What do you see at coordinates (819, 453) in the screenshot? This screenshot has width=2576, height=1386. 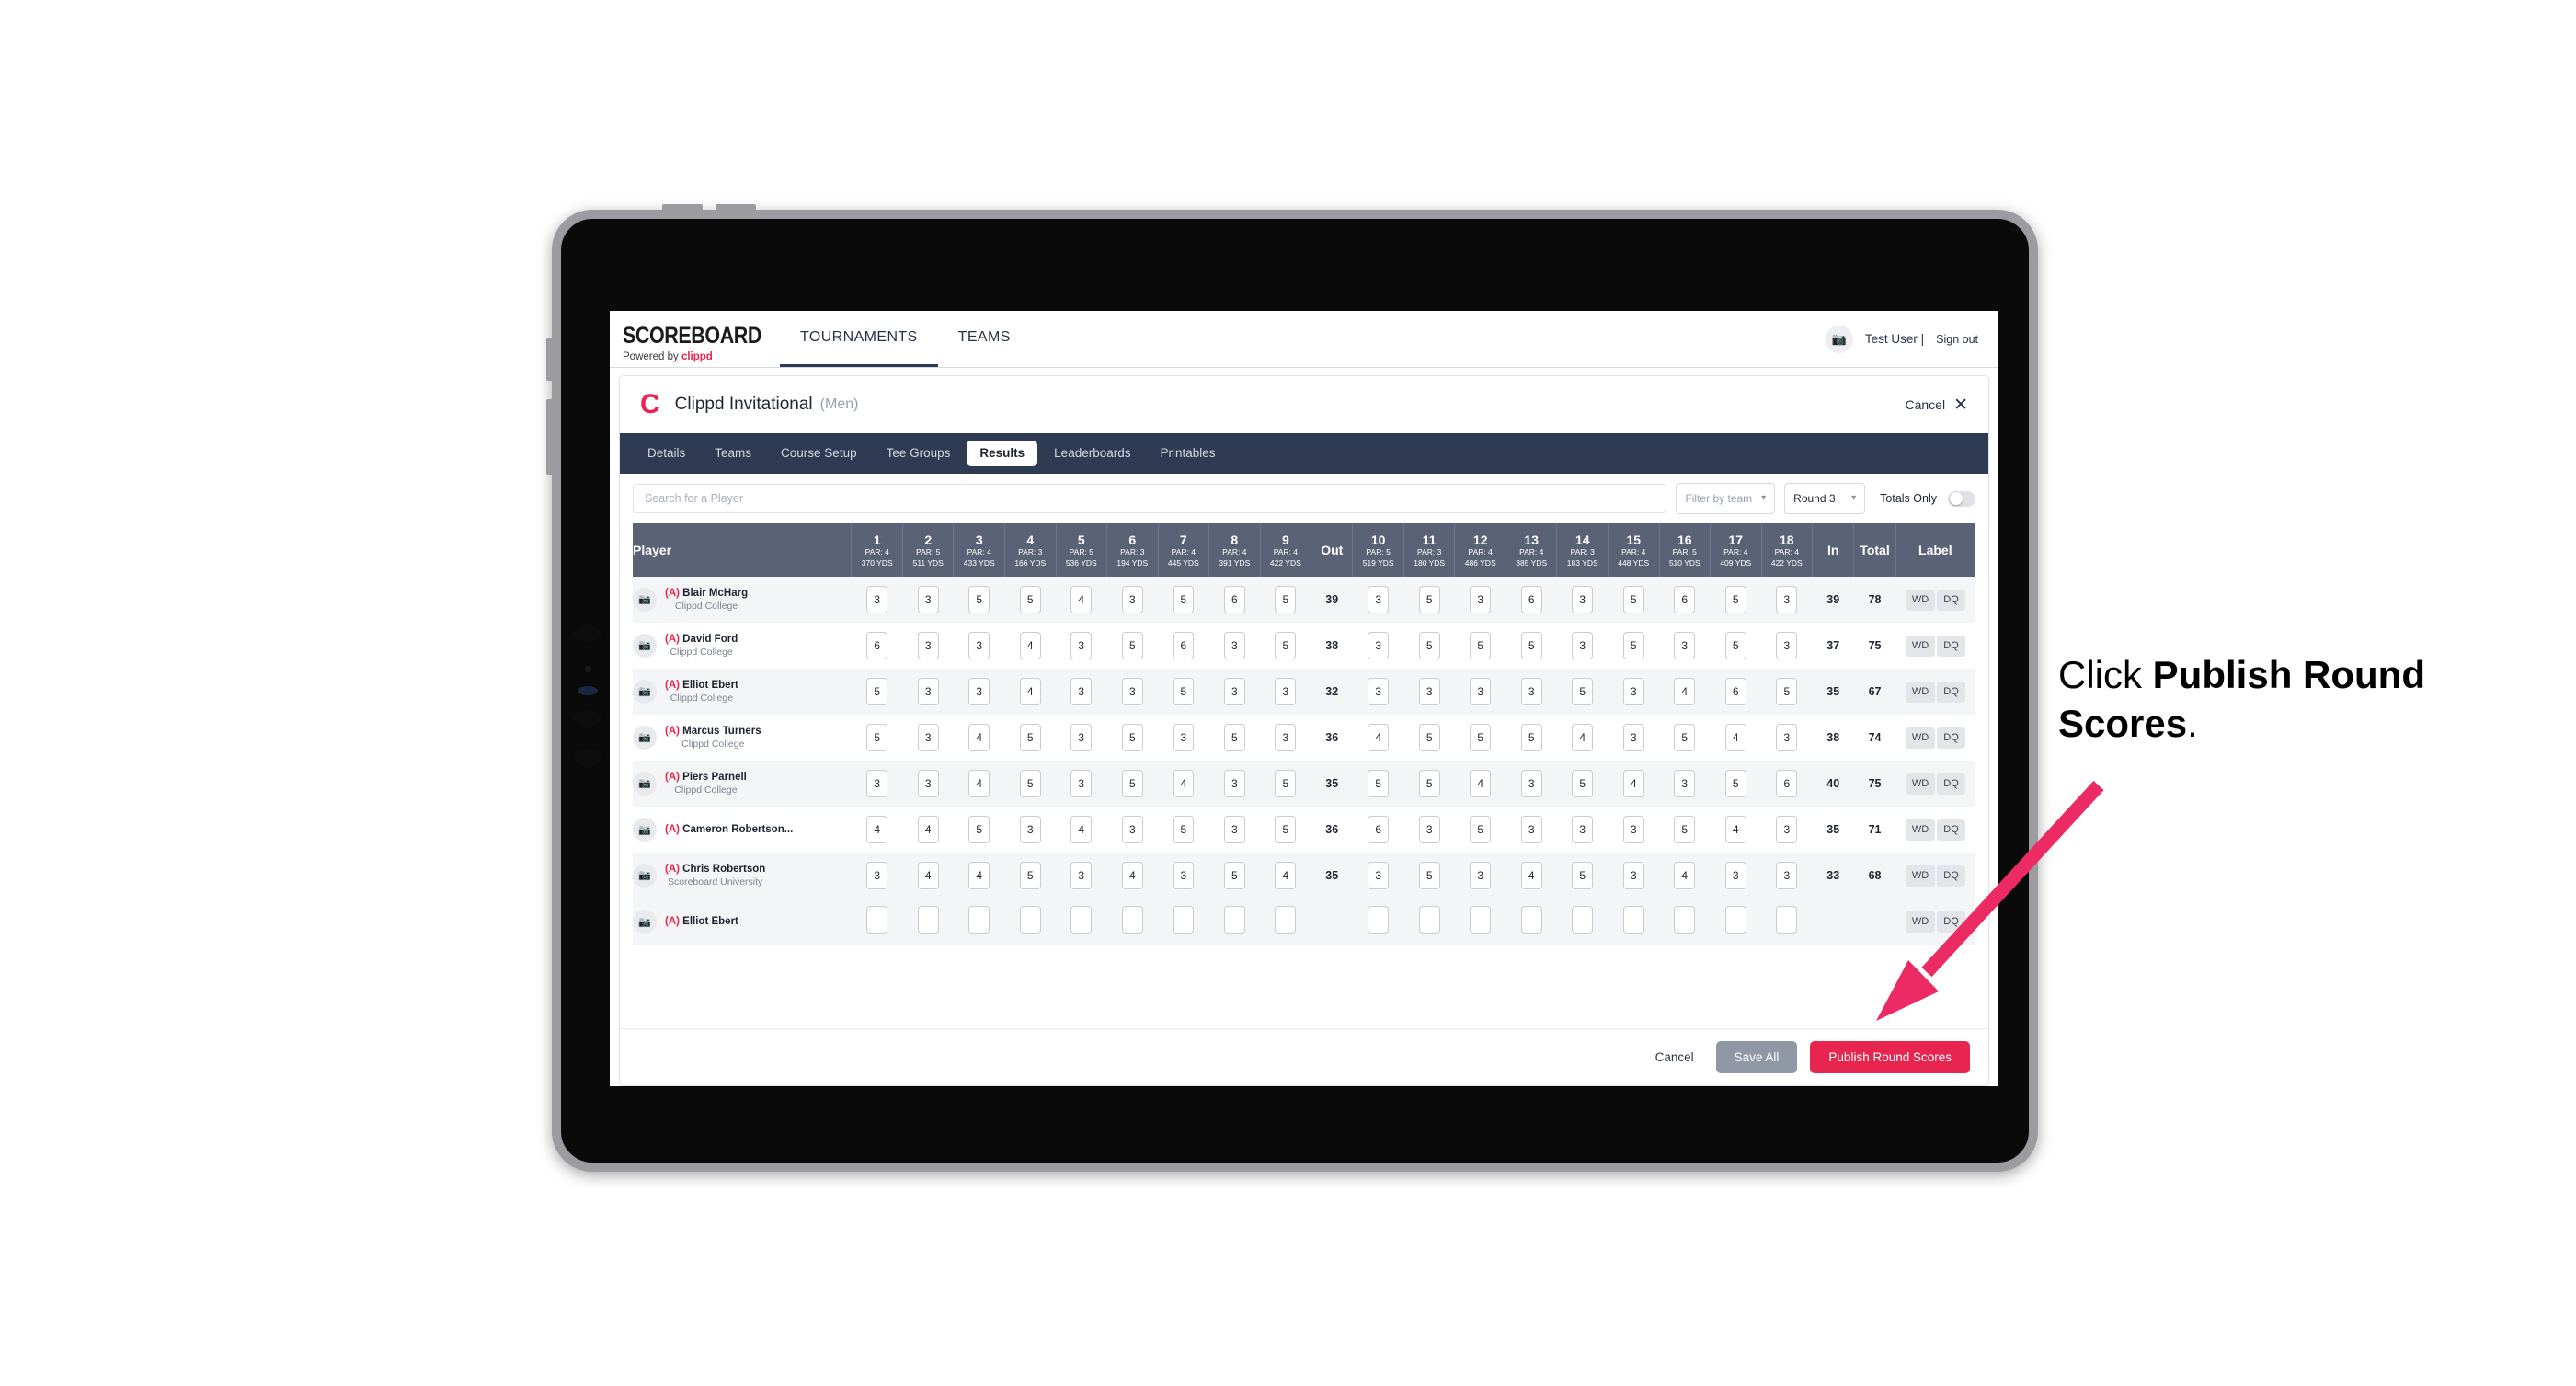 I see `tab-course-setup: Course Setup` at bounding box center [819, 453].